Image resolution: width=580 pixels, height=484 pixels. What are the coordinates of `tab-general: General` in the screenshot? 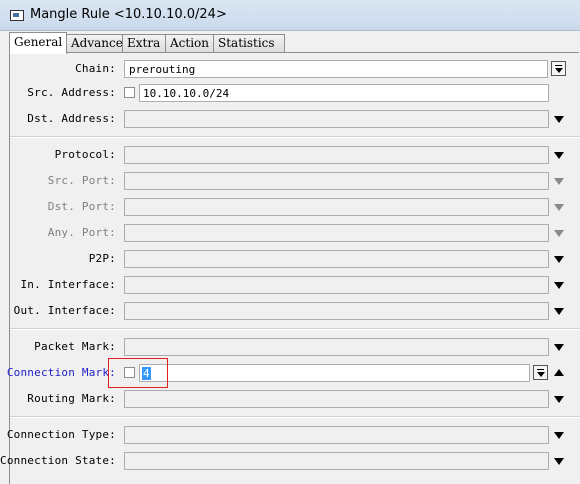 It's located at (38, 43).